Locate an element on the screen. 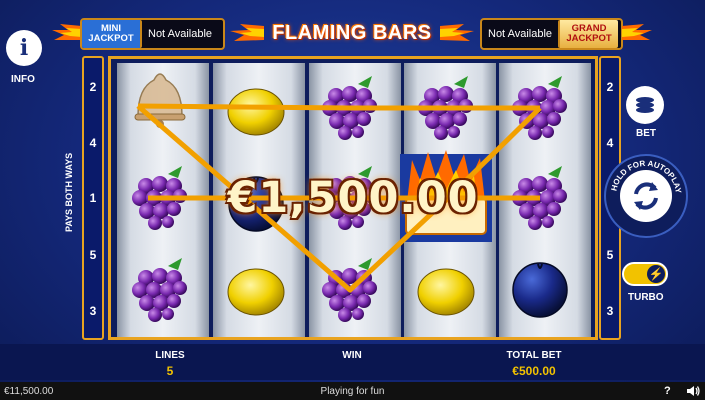  lightning-icon: ⚡ is located at coordinates (656, 274).